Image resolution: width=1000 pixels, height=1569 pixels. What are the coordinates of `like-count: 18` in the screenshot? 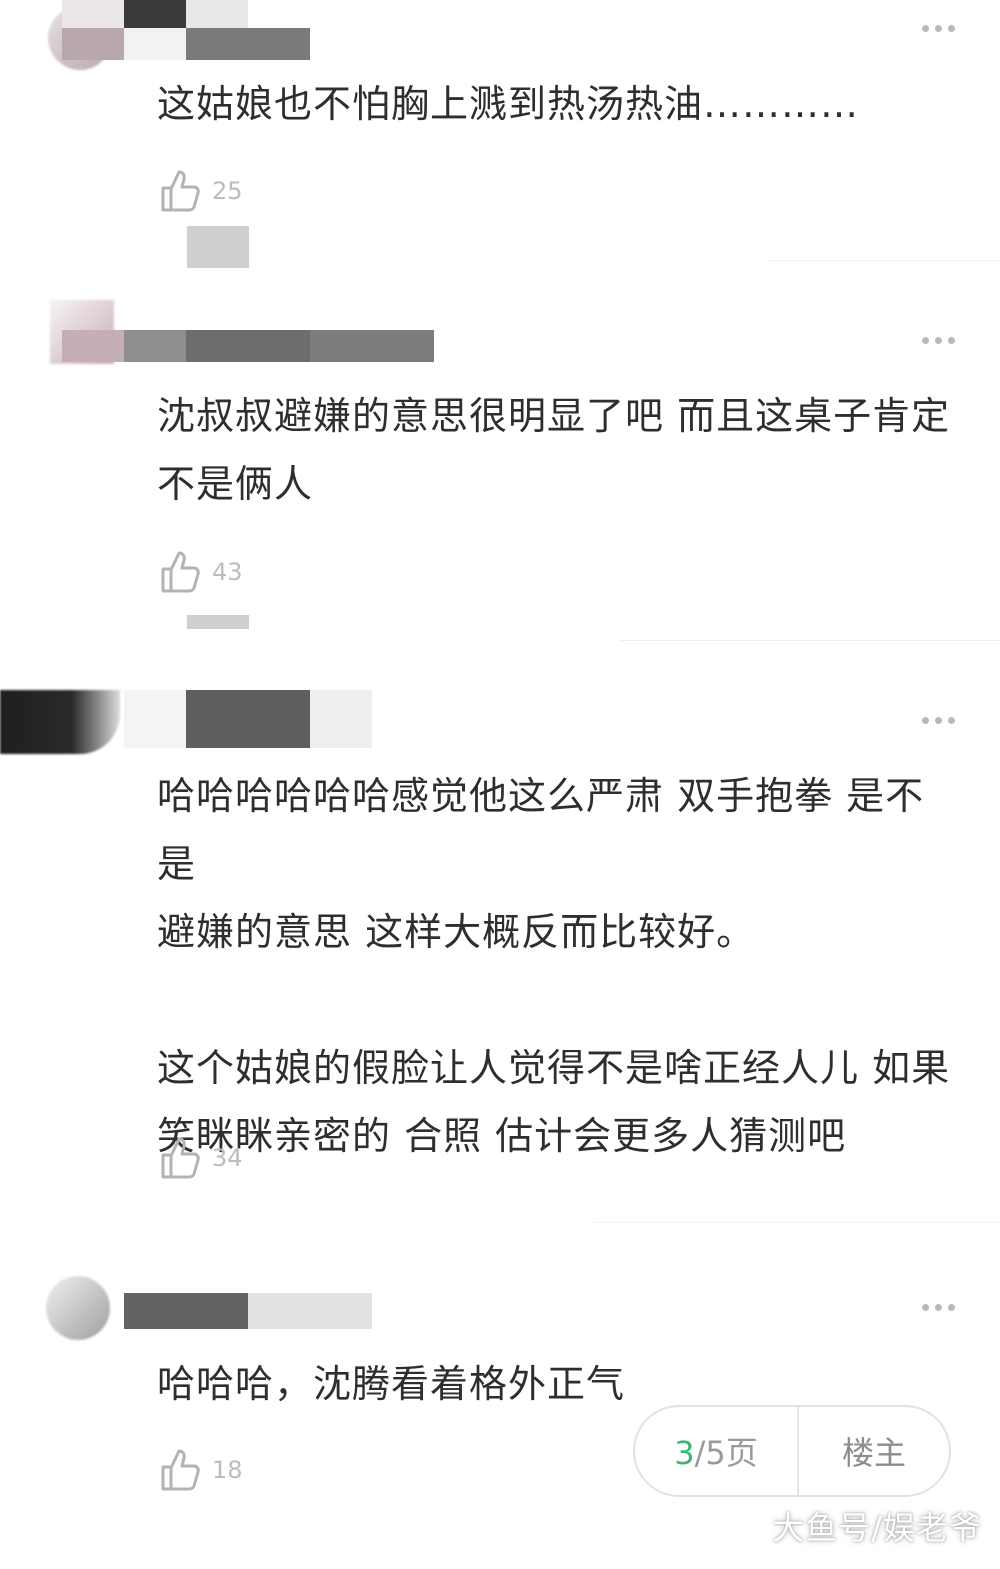 It's located at (227, 1470).